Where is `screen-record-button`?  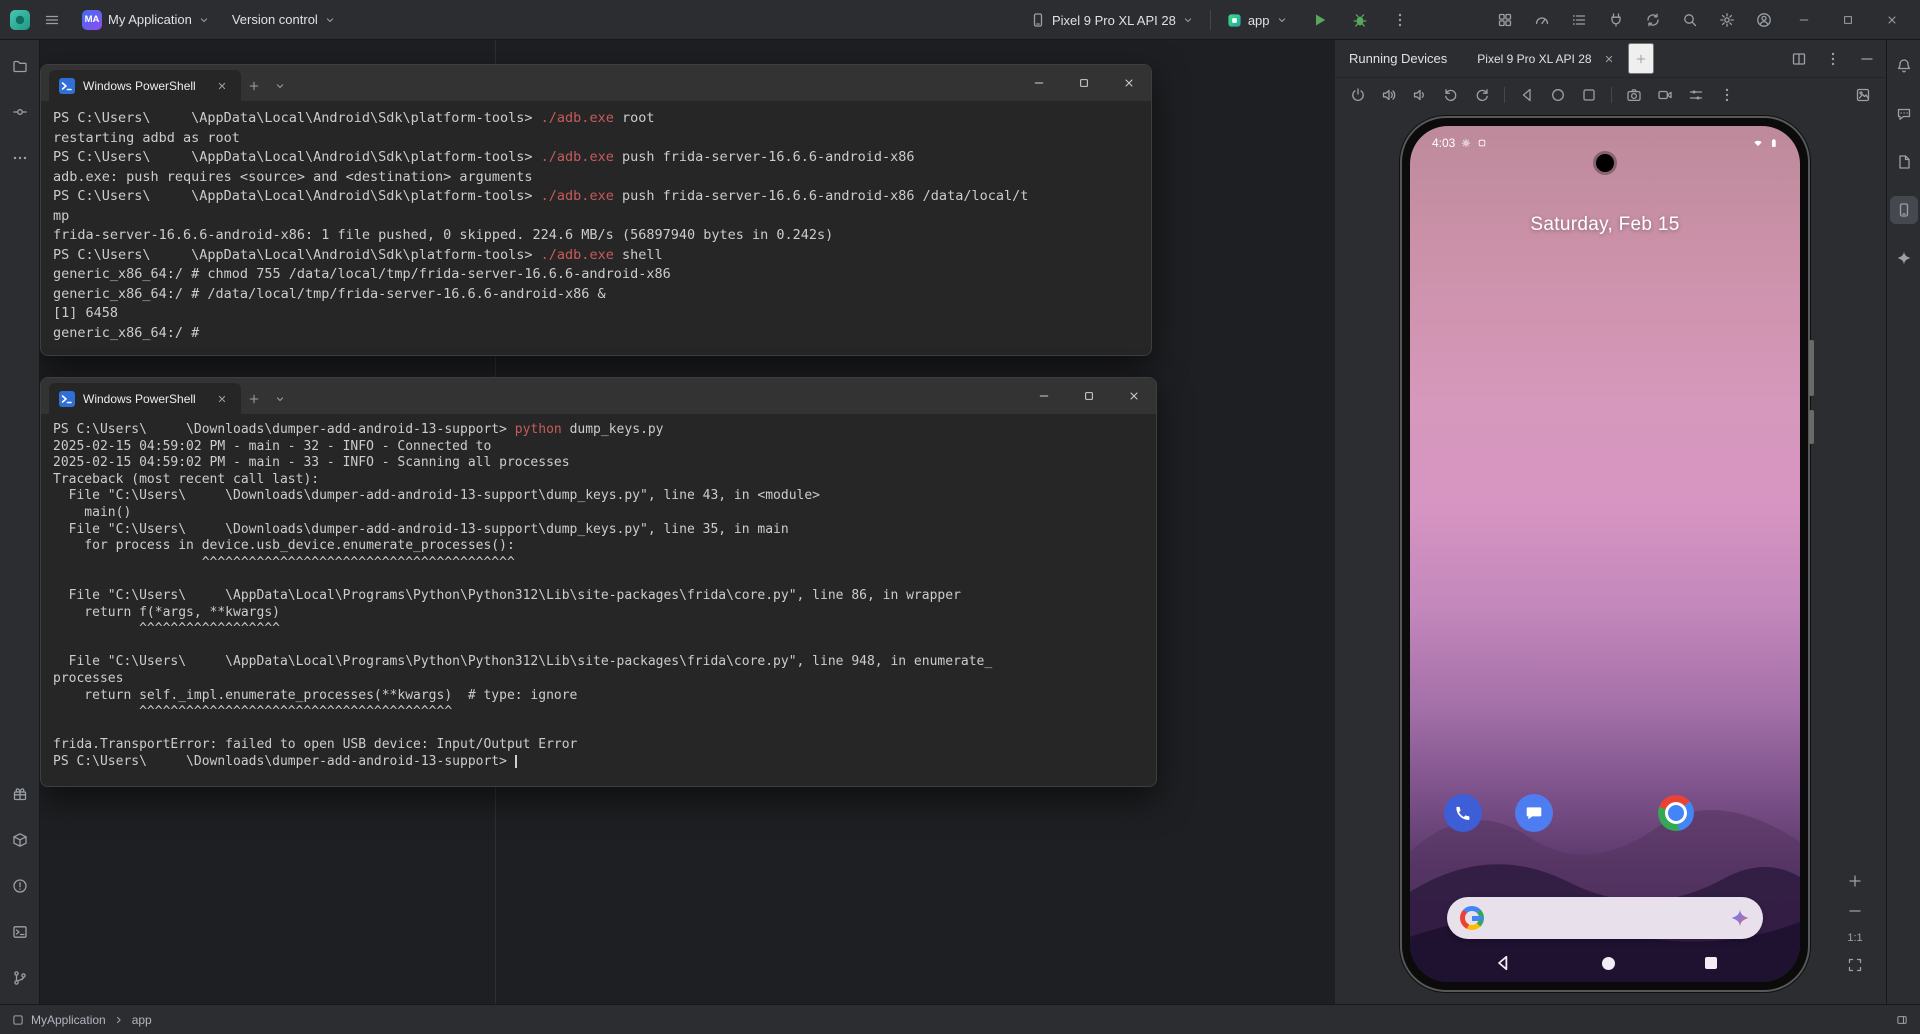 screen-record-button is located at coordinates (1665, 95).